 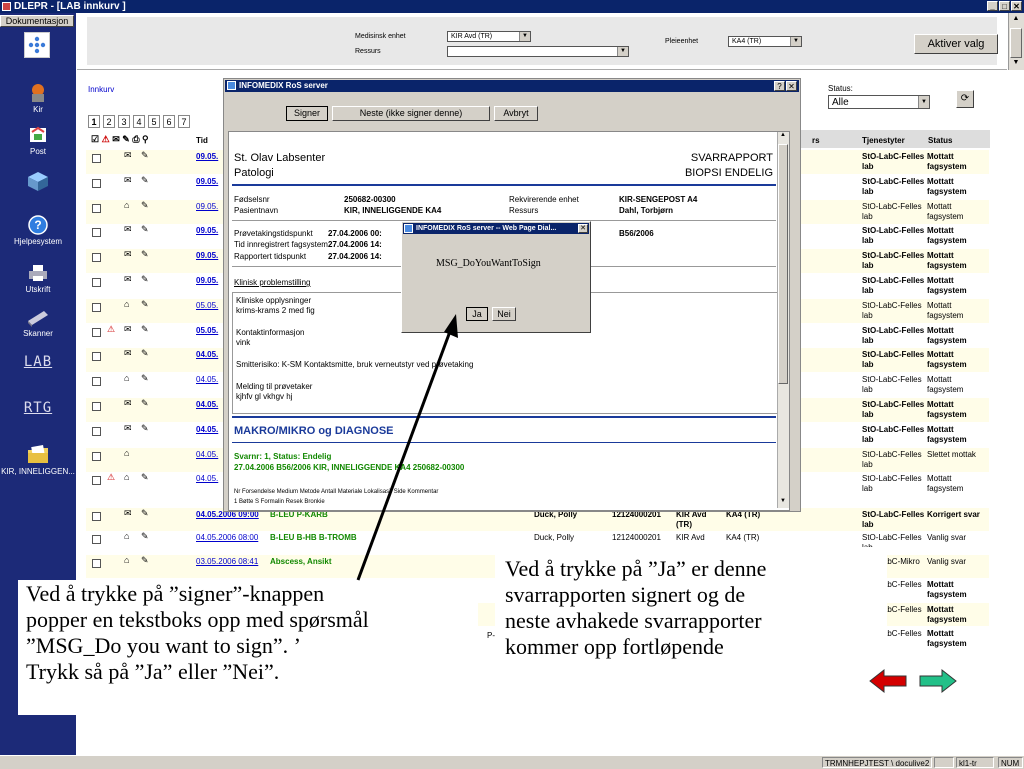 What do you see at coordinates (227, 561) in the screenshot?
I see `row-date-link: 03.05.2006 08:41` at bounding box center [227, 561].